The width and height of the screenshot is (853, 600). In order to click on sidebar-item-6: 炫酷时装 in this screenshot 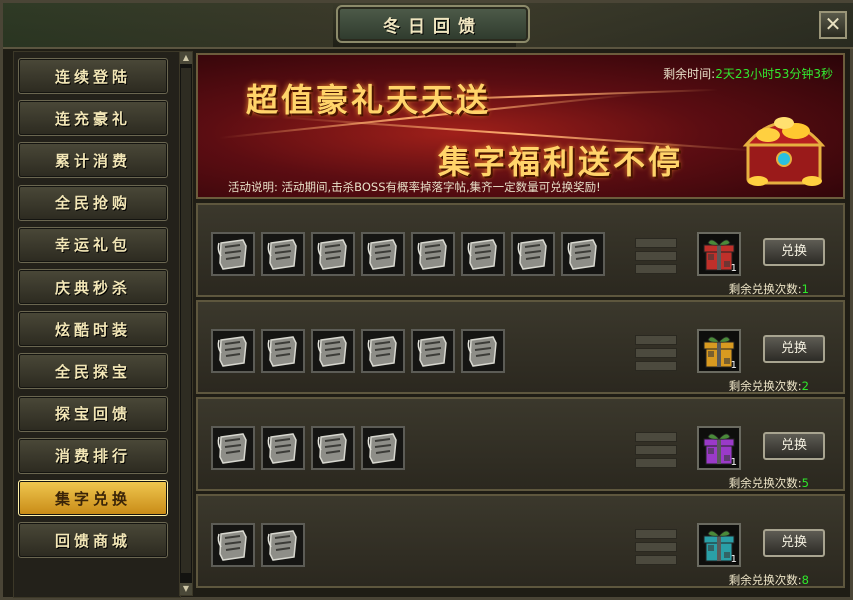, I will do `click(93, 329)`.